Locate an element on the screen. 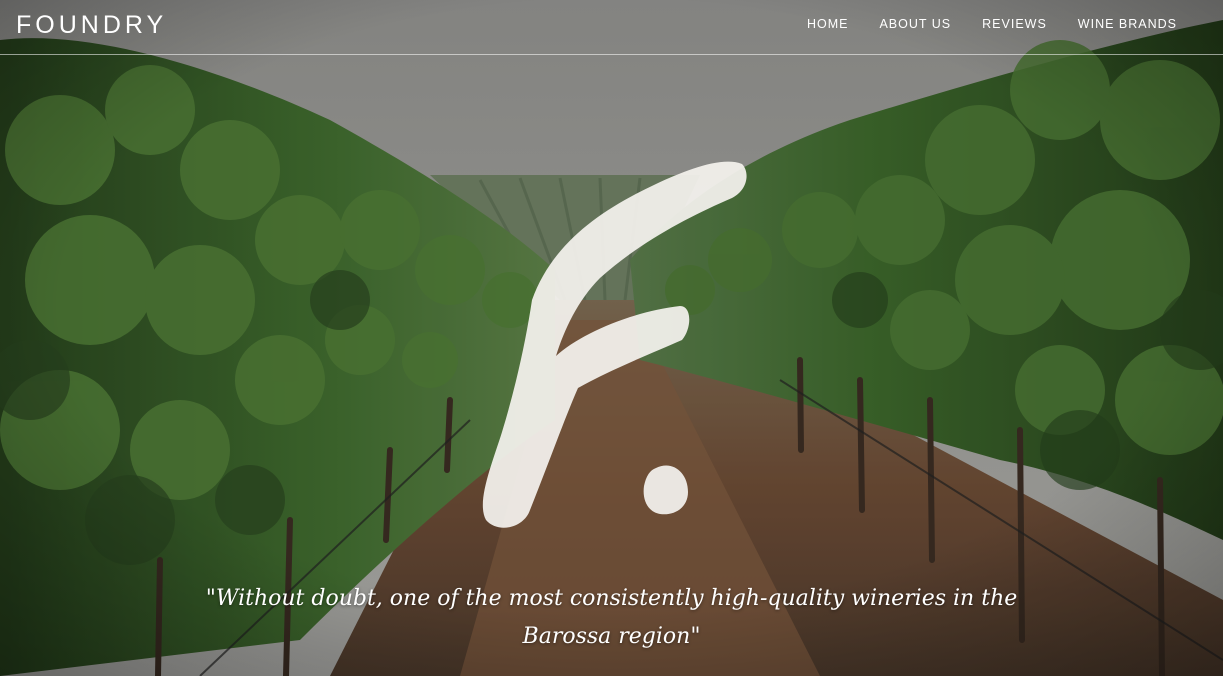 The height and width of the screenshot is (676, 1223). nav-link-reviews: REVIEWS is located at coordinates (1014, 24).